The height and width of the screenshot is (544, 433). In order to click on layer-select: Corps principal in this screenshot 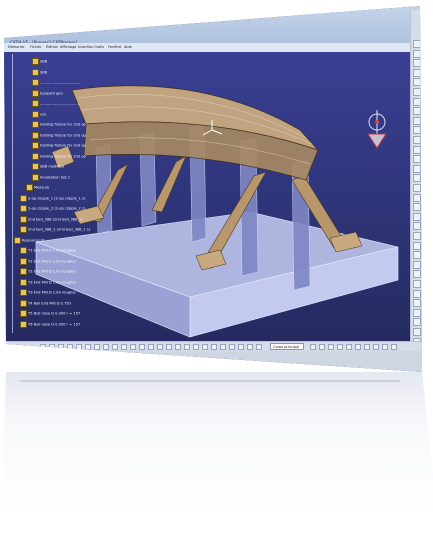, I will do `click(287, 346)`.